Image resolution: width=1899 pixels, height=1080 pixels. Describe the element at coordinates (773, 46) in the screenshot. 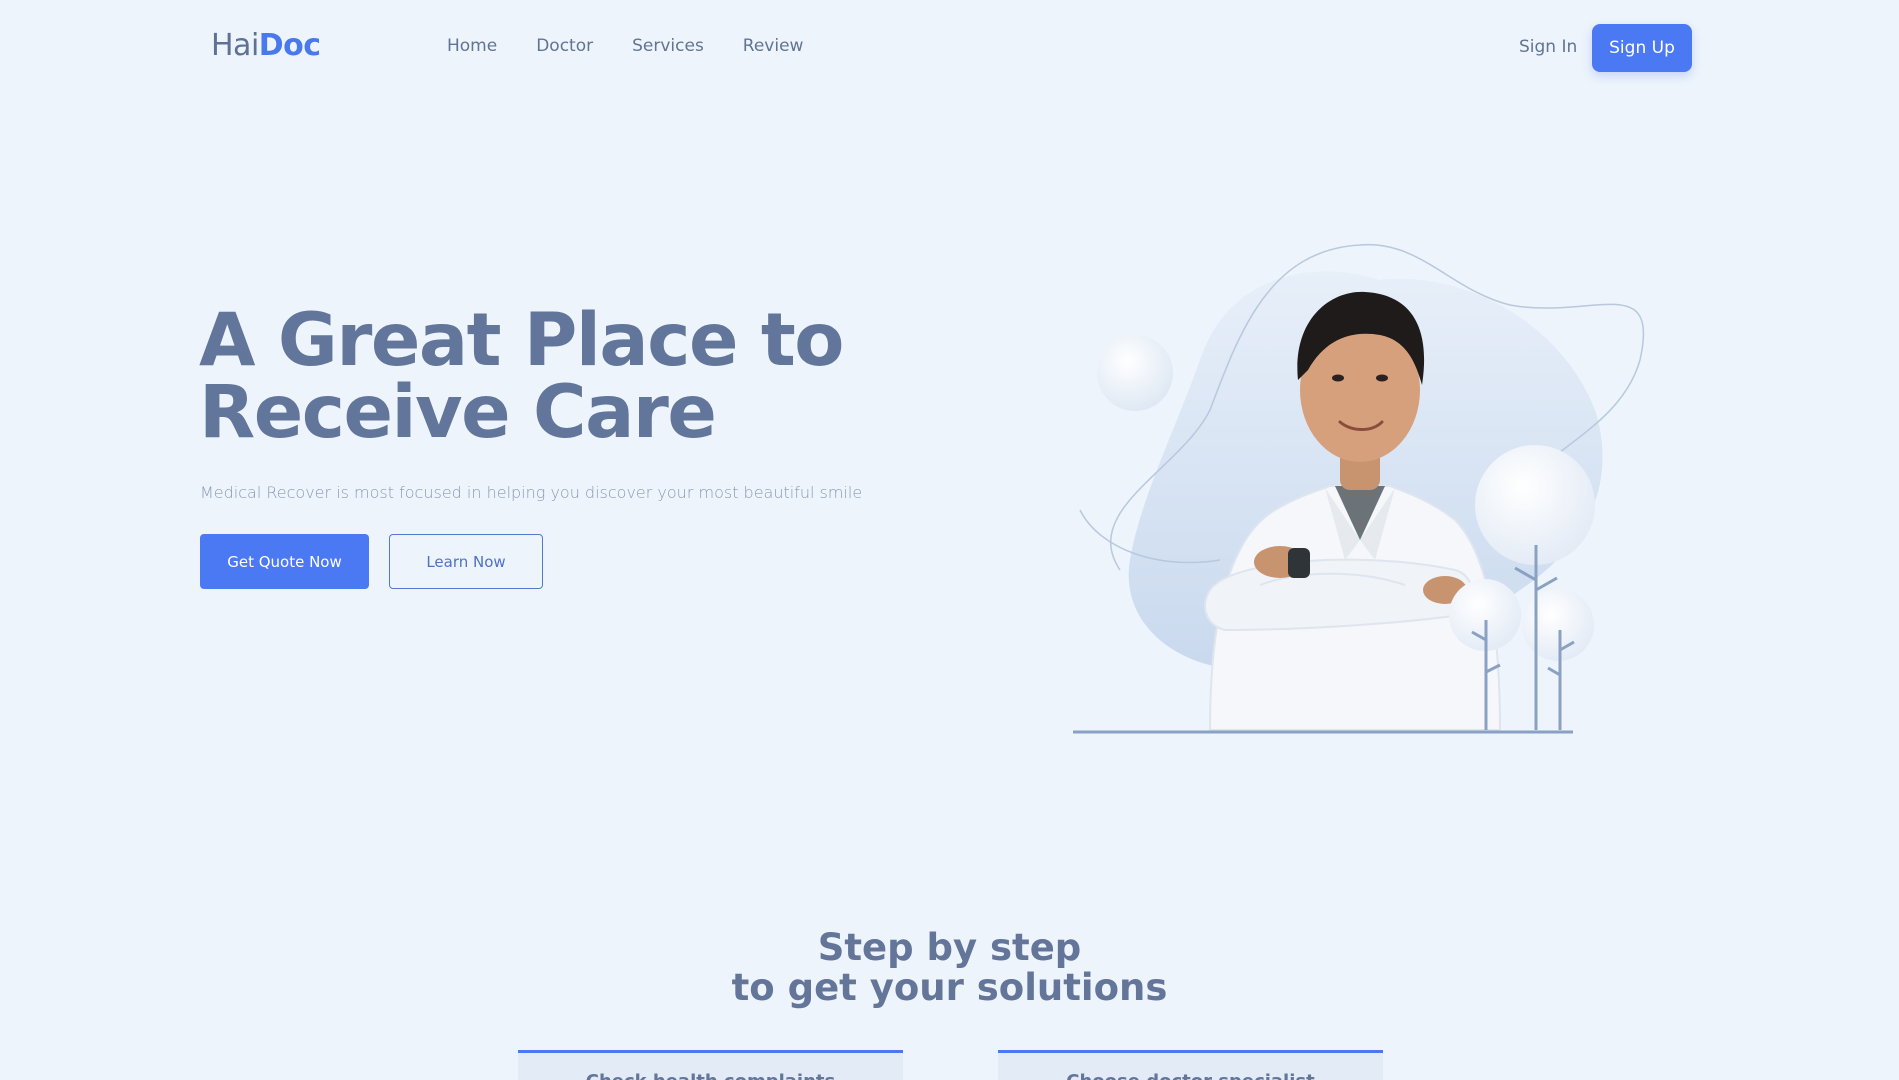

I see `nav-item-review: Review` at that location.